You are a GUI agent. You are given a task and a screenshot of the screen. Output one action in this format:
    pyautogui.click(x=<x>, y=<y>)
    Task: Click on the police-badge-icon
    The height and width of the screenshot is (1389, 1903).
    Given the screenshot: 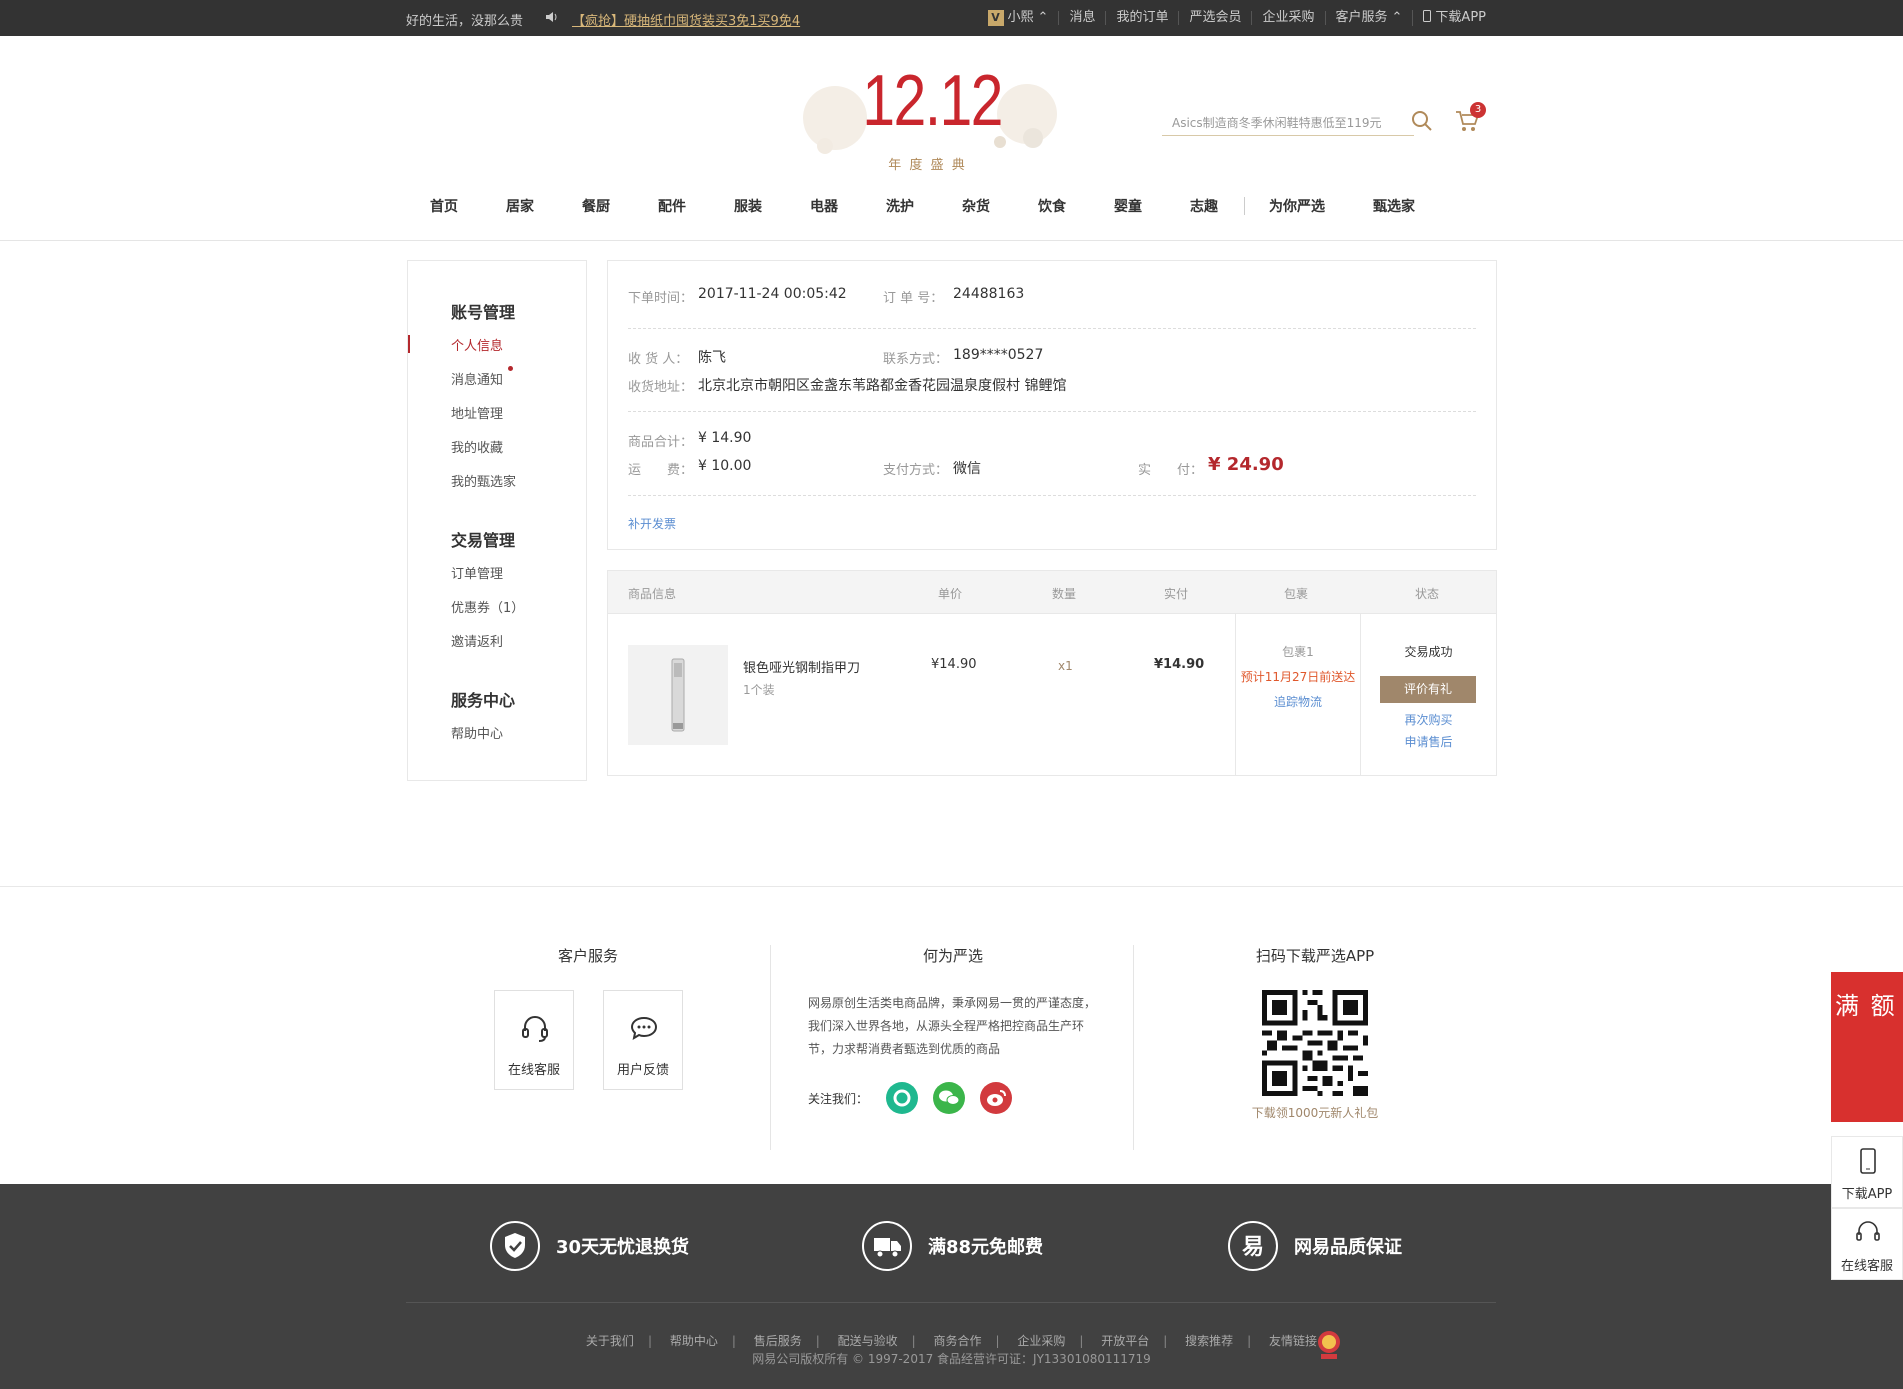 What is the action you would take?
    pyautogui.click(x=1329, y=1345)
    